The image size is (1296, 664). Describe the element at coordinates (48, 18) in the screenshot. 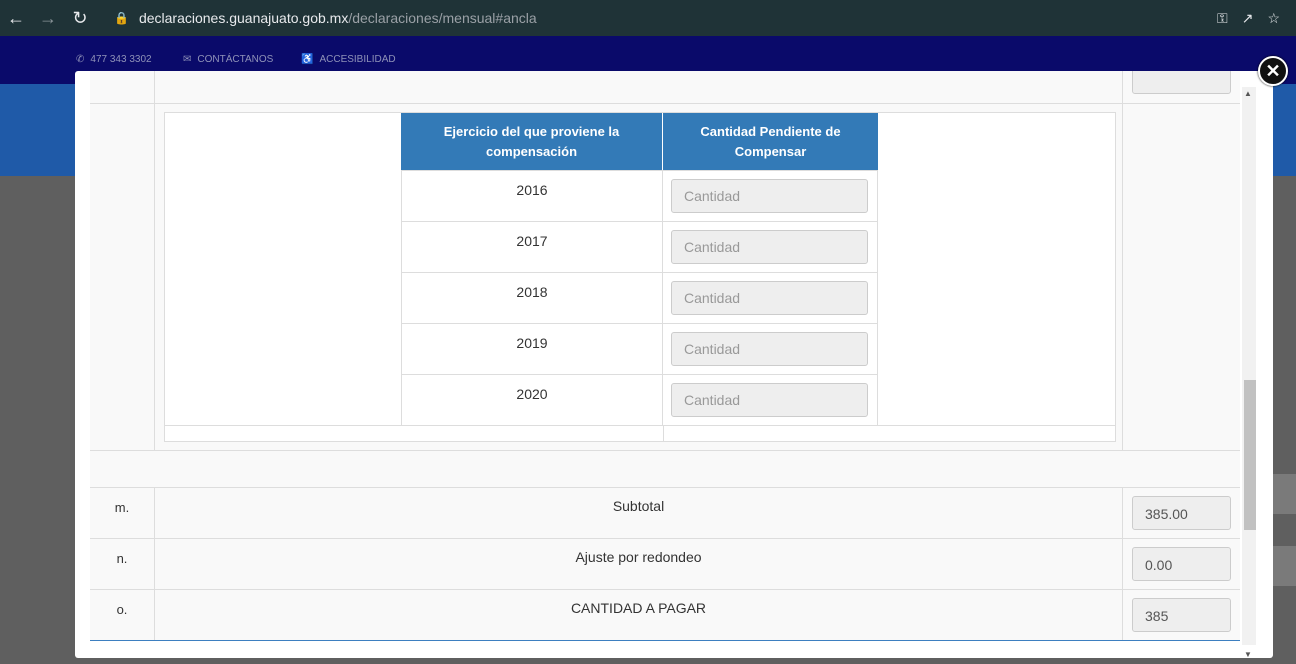

I see `forward-icon: →` at that location.